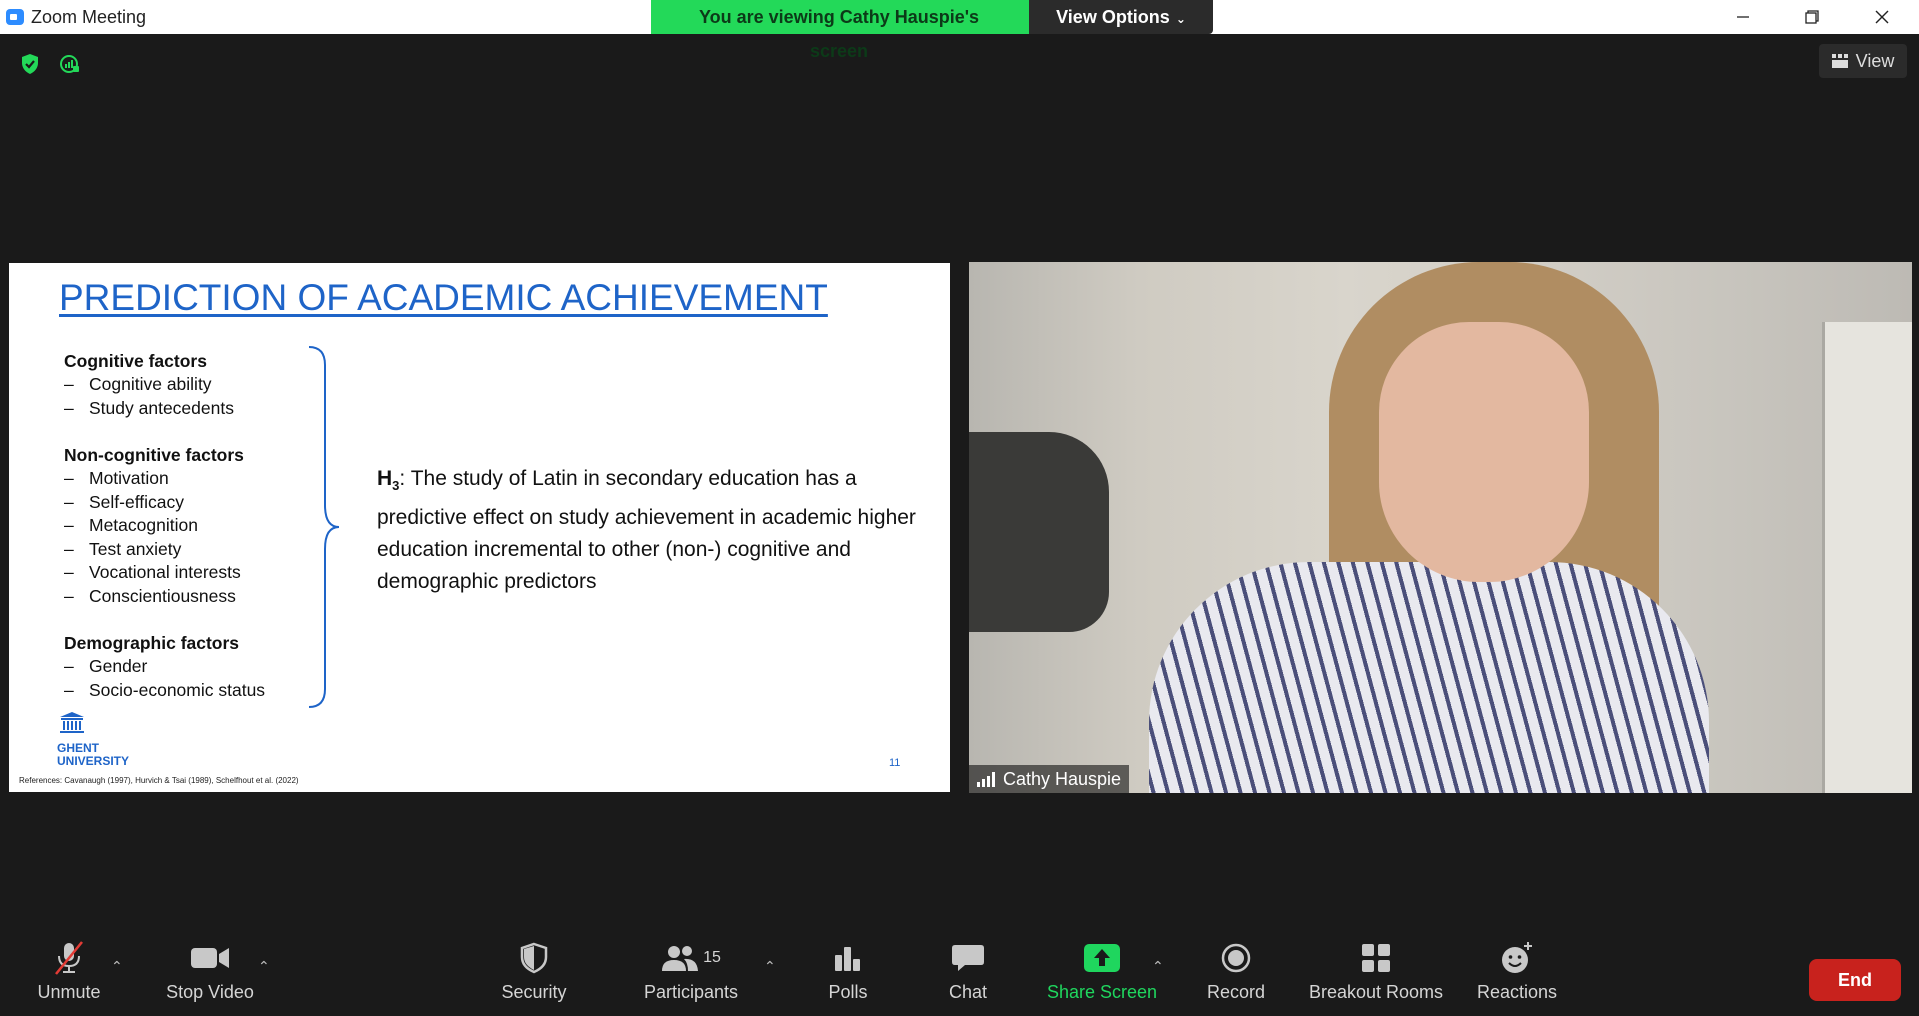 The image size is (1919, 1016). What do you see at coordinates (691, 976) in the screenshot?
I see `participants-button: 15 Participants` at bounding box center [691, 976].